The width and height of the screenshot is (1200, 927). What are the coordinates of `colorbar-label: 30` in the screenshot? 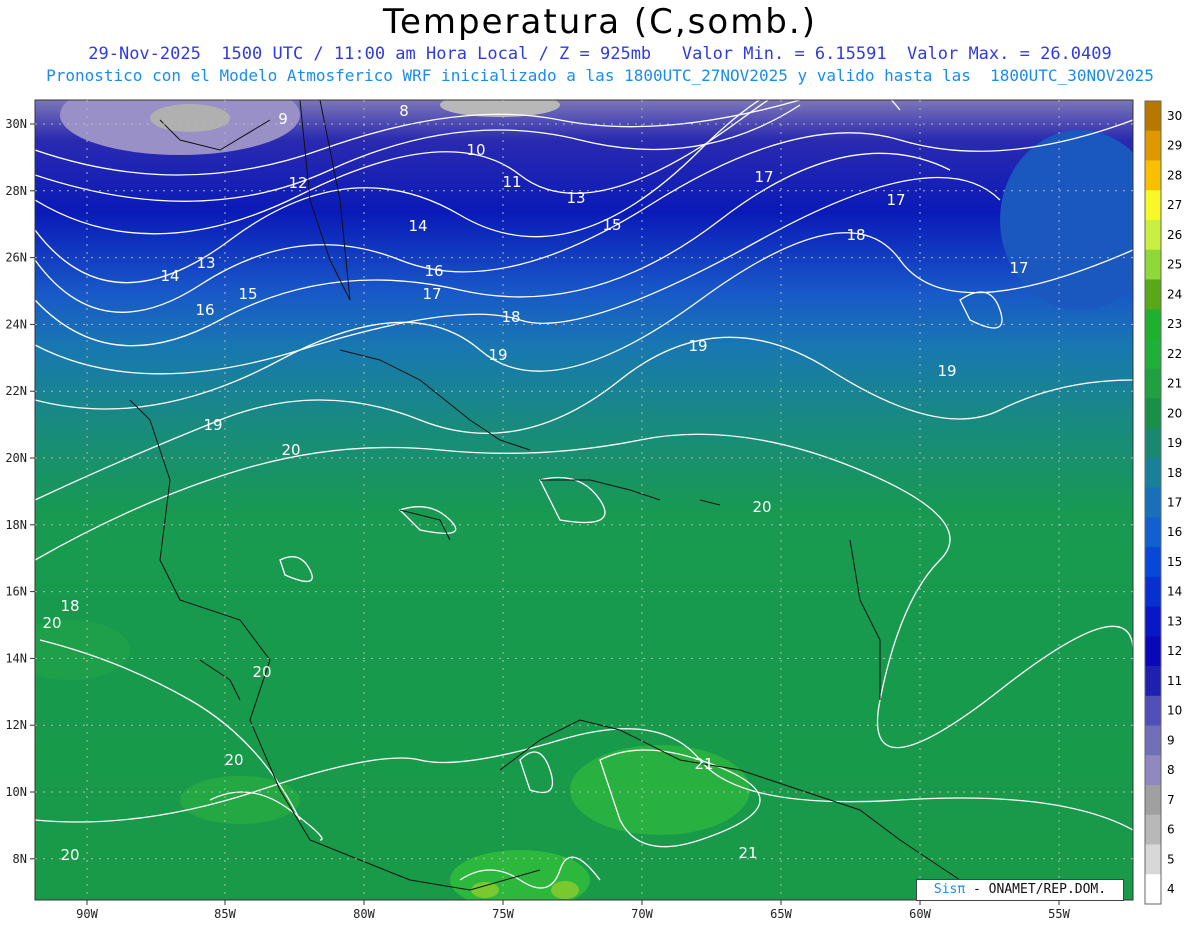 It's located at (1174, 116).